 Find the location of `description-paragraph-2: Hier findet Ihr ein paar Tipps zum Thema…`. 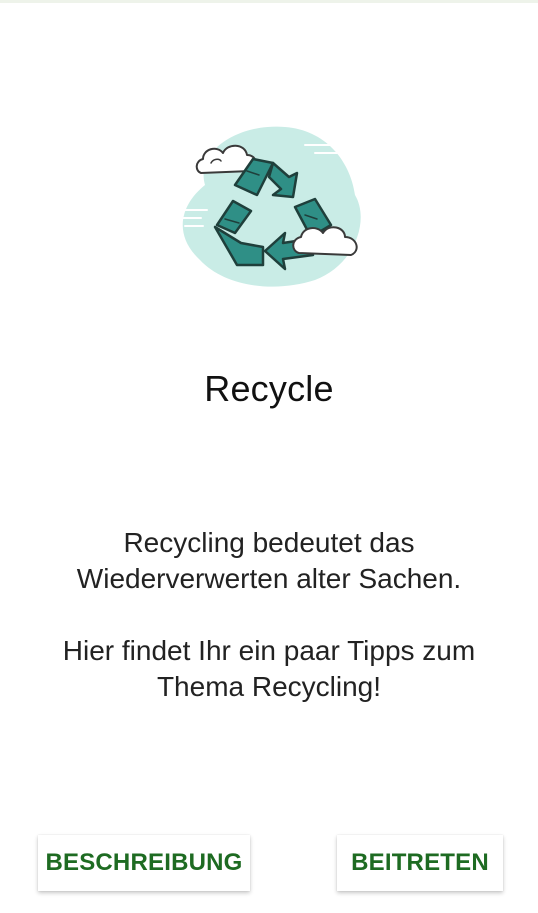

description-paragraph-2: Hier findet Ihr ein paar Tipps zum Thema… is located at coordinates (269, 668).